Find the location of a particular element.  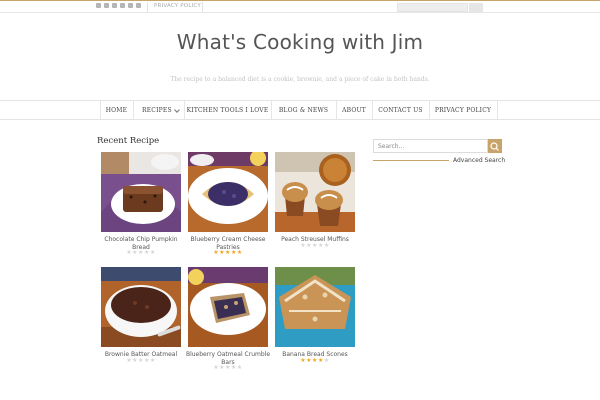

social-icons is located at coordinates (118, 7).